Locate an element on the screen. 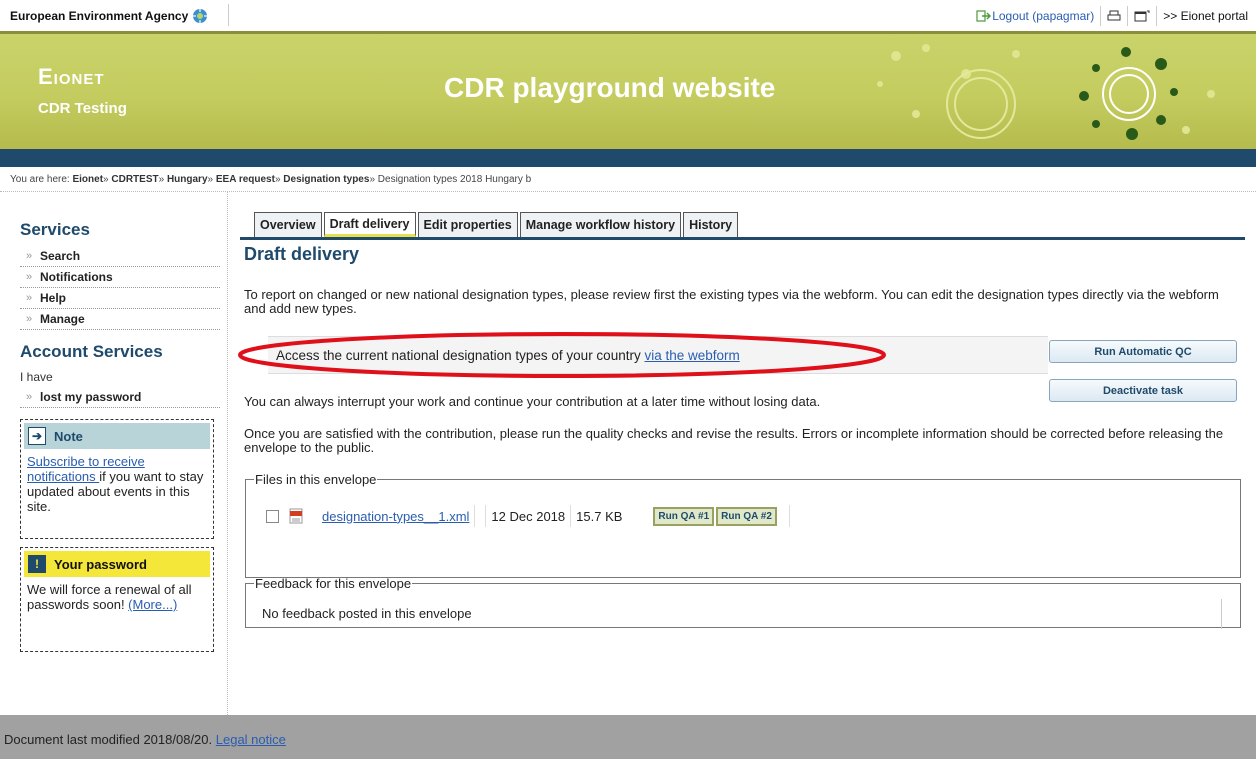  sidebar-item-label: Search is located at coordinates (60, 256).